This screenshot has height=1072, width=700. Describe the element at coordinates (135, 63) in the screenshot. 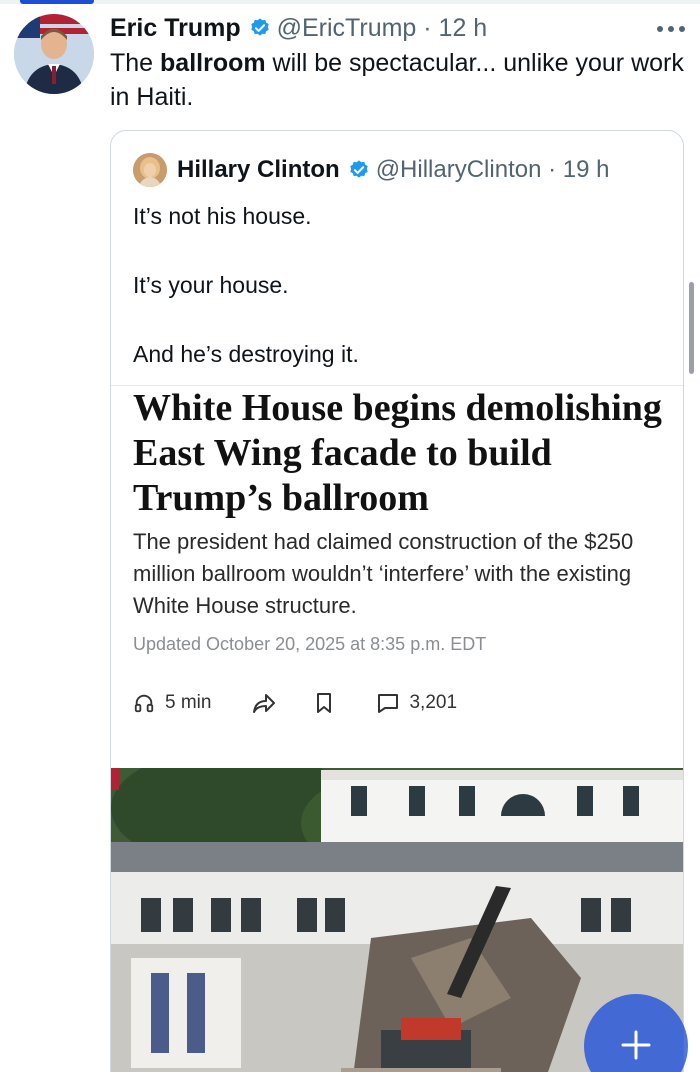

I see `tweet-text-part: The` at that location.